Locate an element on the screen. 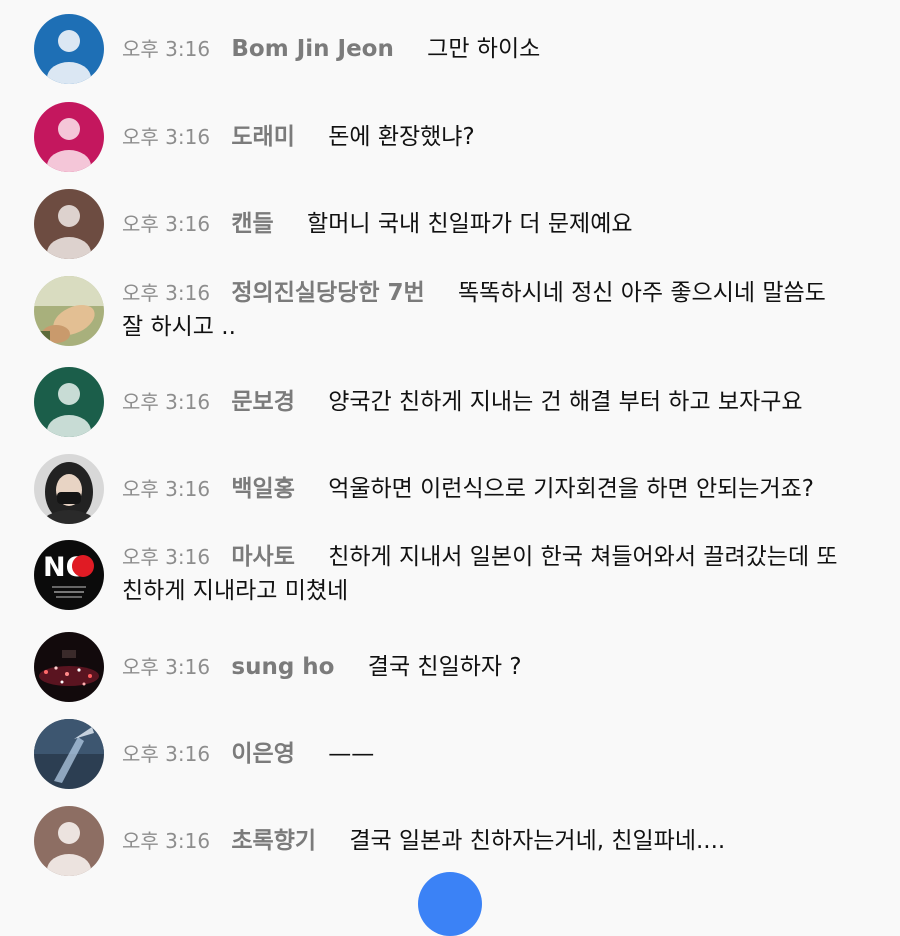  avatar: NO is located at coordinates (69, 575).